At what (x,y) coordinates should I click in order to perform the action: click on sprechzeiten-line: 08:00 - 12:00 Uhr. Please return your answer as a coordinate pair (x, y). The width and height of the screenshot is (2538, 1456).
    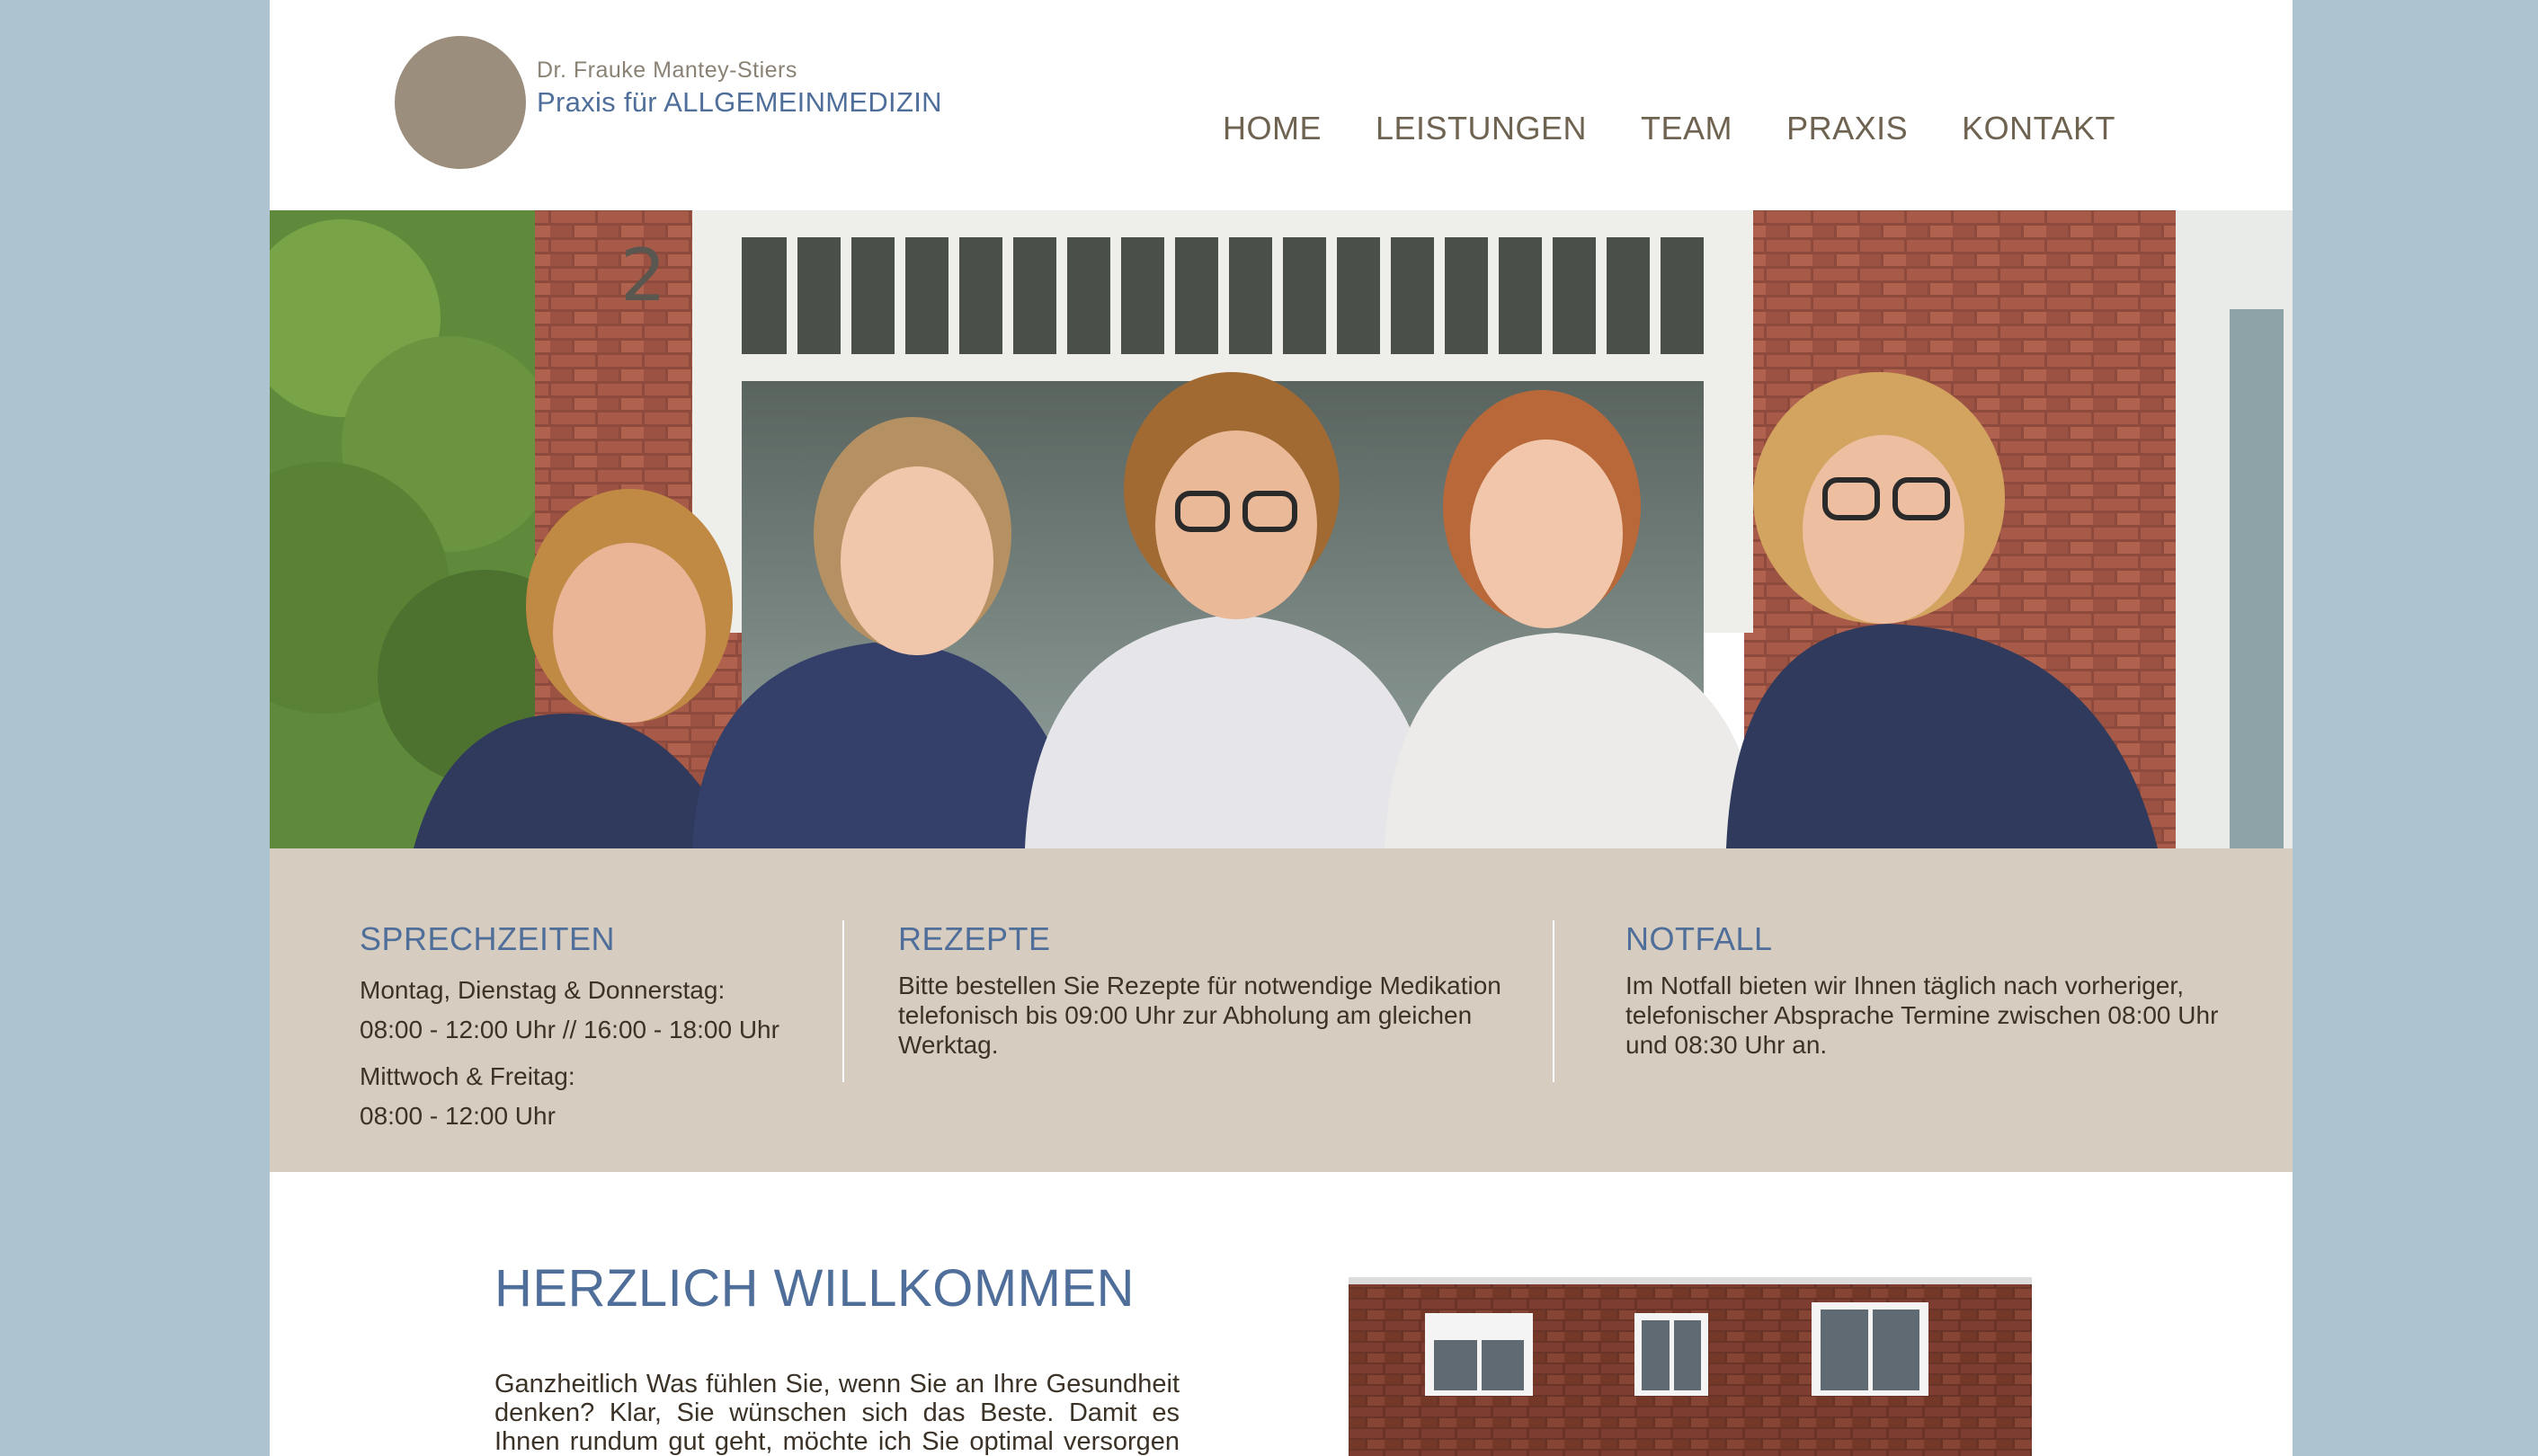
    Looking at the image, I should click on (458, 1116).